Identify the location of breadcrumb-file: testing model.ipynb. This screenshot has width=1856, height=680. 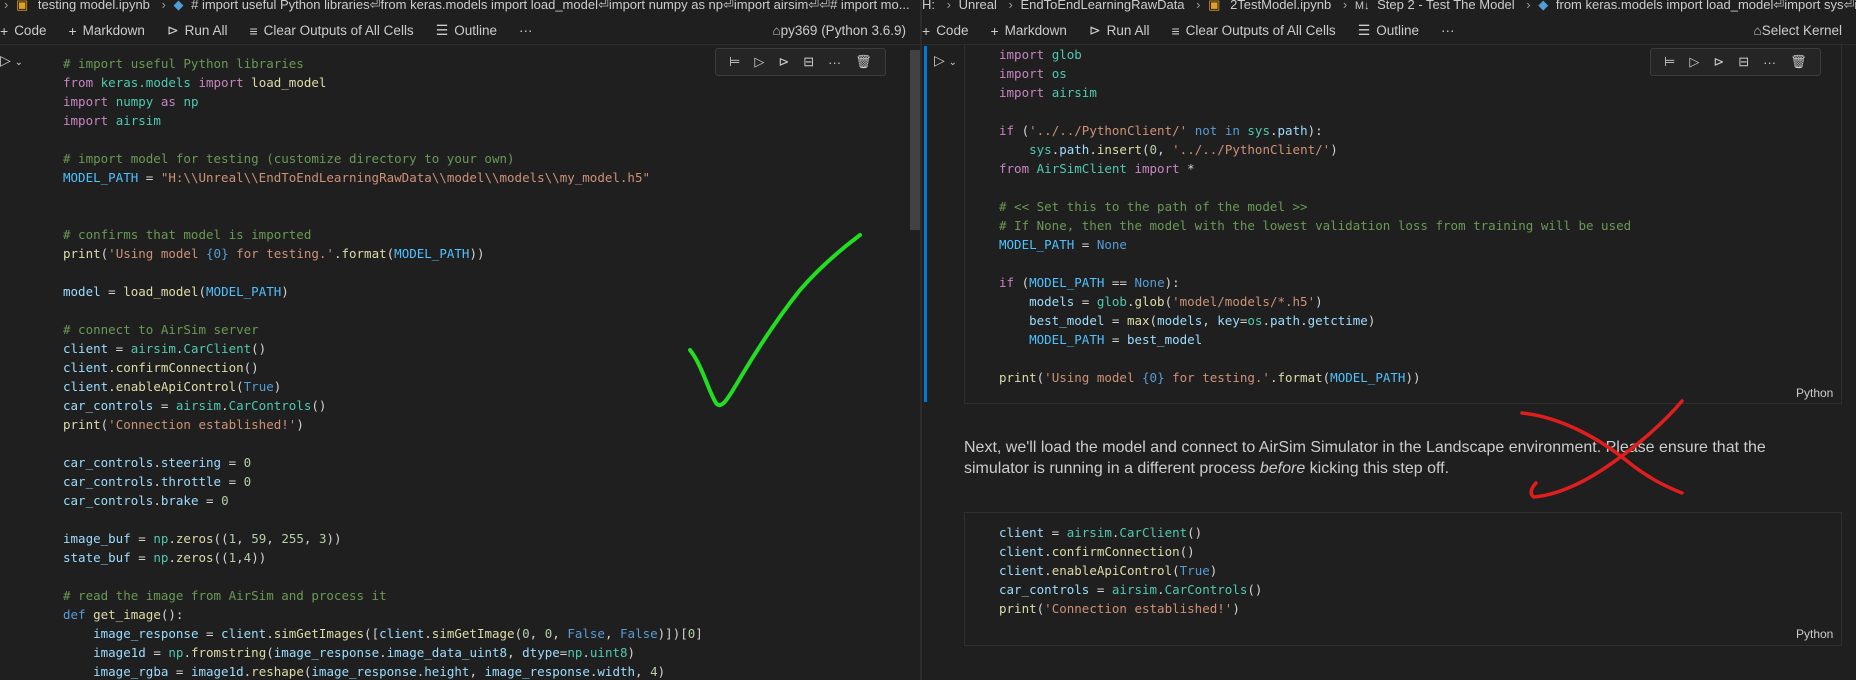
(94, 6).